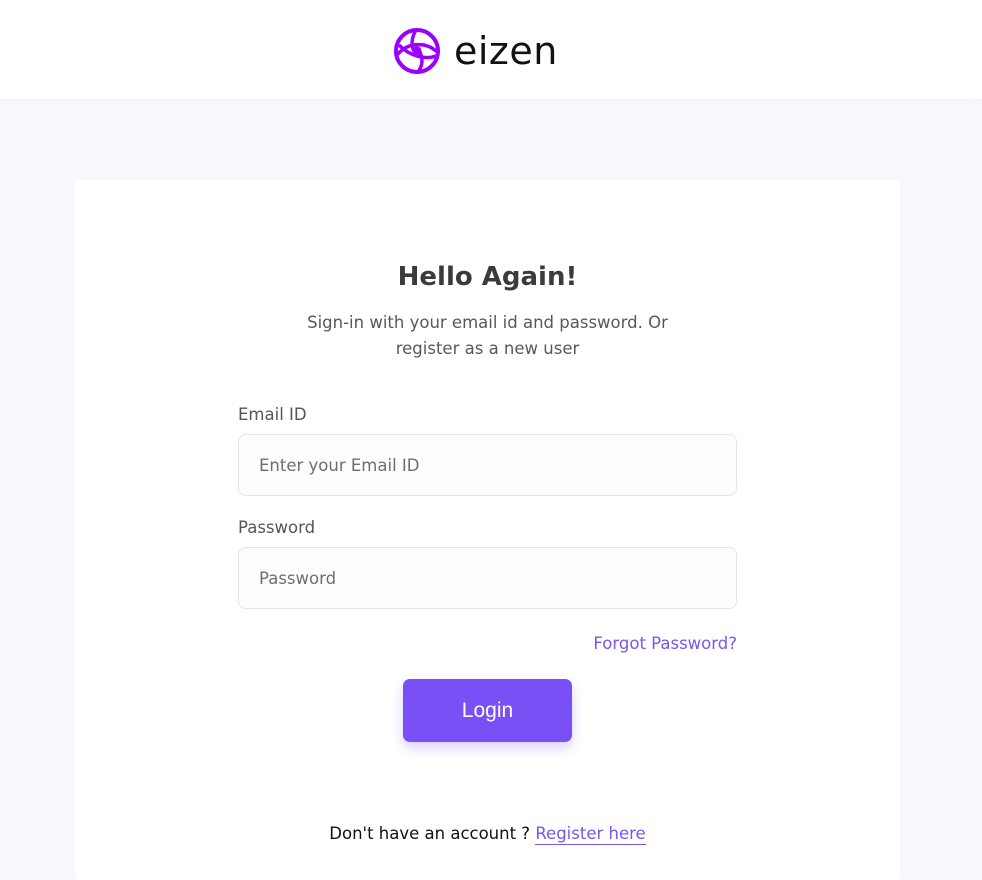  What do you see at coordinates (277, 527) in the screenshot?
I see `password-label: Password` at bounding box center [277, 527].